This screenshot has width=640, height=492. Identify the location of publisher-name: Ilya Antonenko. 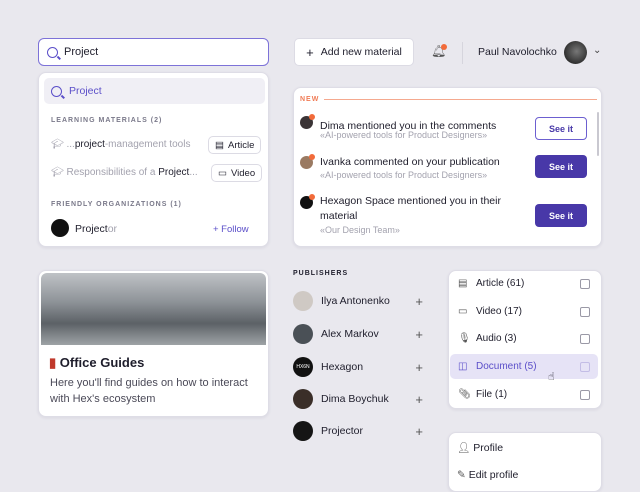
(355, 301).